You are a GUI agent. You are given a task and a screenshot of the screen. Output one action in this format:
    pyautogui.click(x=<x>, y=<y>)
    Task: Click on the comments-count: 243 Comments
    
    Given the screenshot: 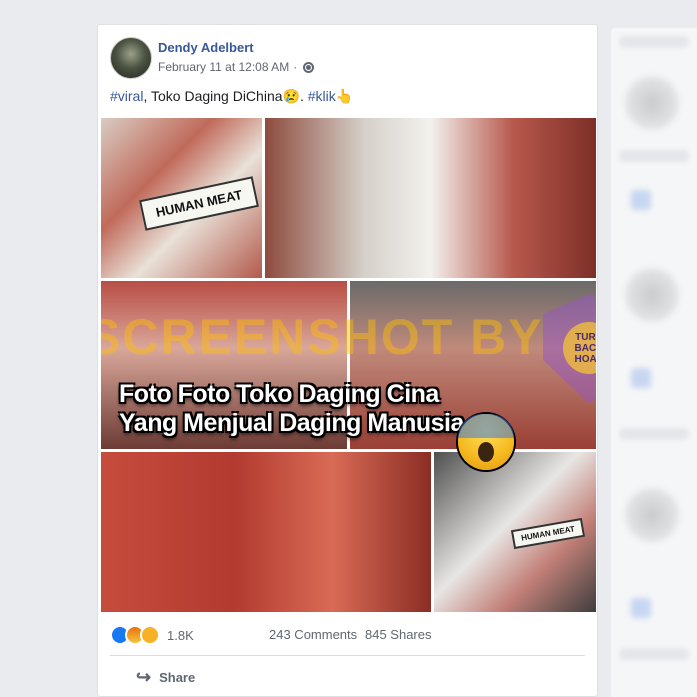 What is the action you would take?
    pyautogui.click(x=313, y=634)
    